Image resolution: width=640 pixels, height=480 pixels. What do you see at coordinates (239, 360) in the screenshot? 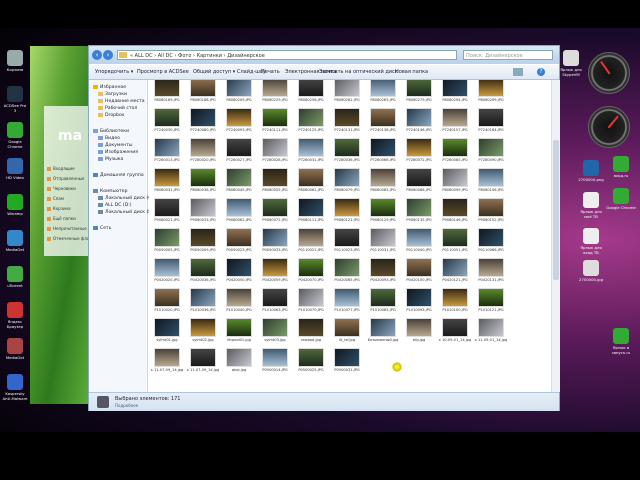
I see `image-thumbnail: qhqi.jpg` at bounding box center [239, 360].